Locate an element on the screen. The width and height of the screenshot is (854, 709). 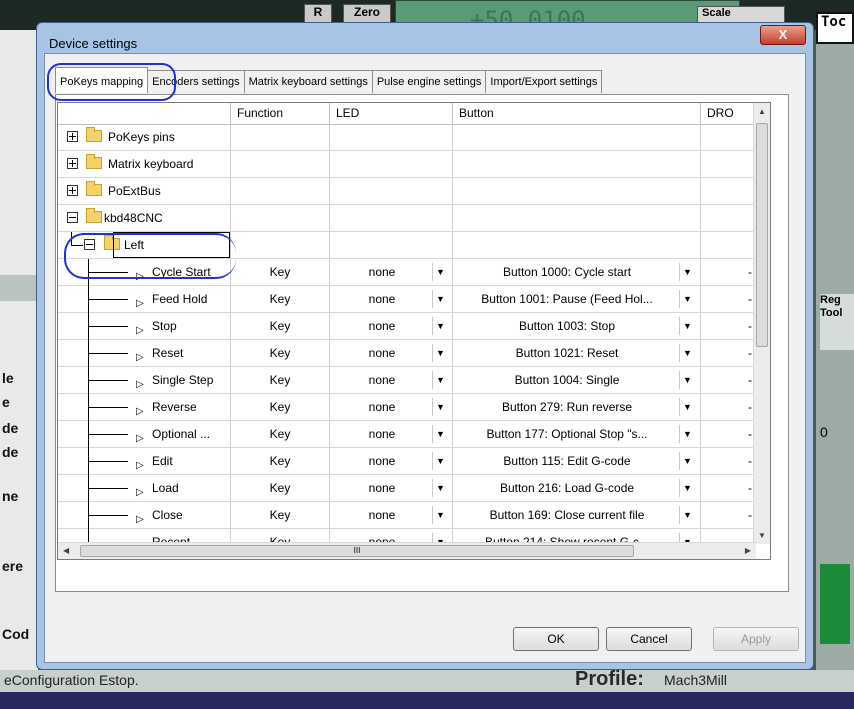
close-button: X is located at coordinates (783, 35).